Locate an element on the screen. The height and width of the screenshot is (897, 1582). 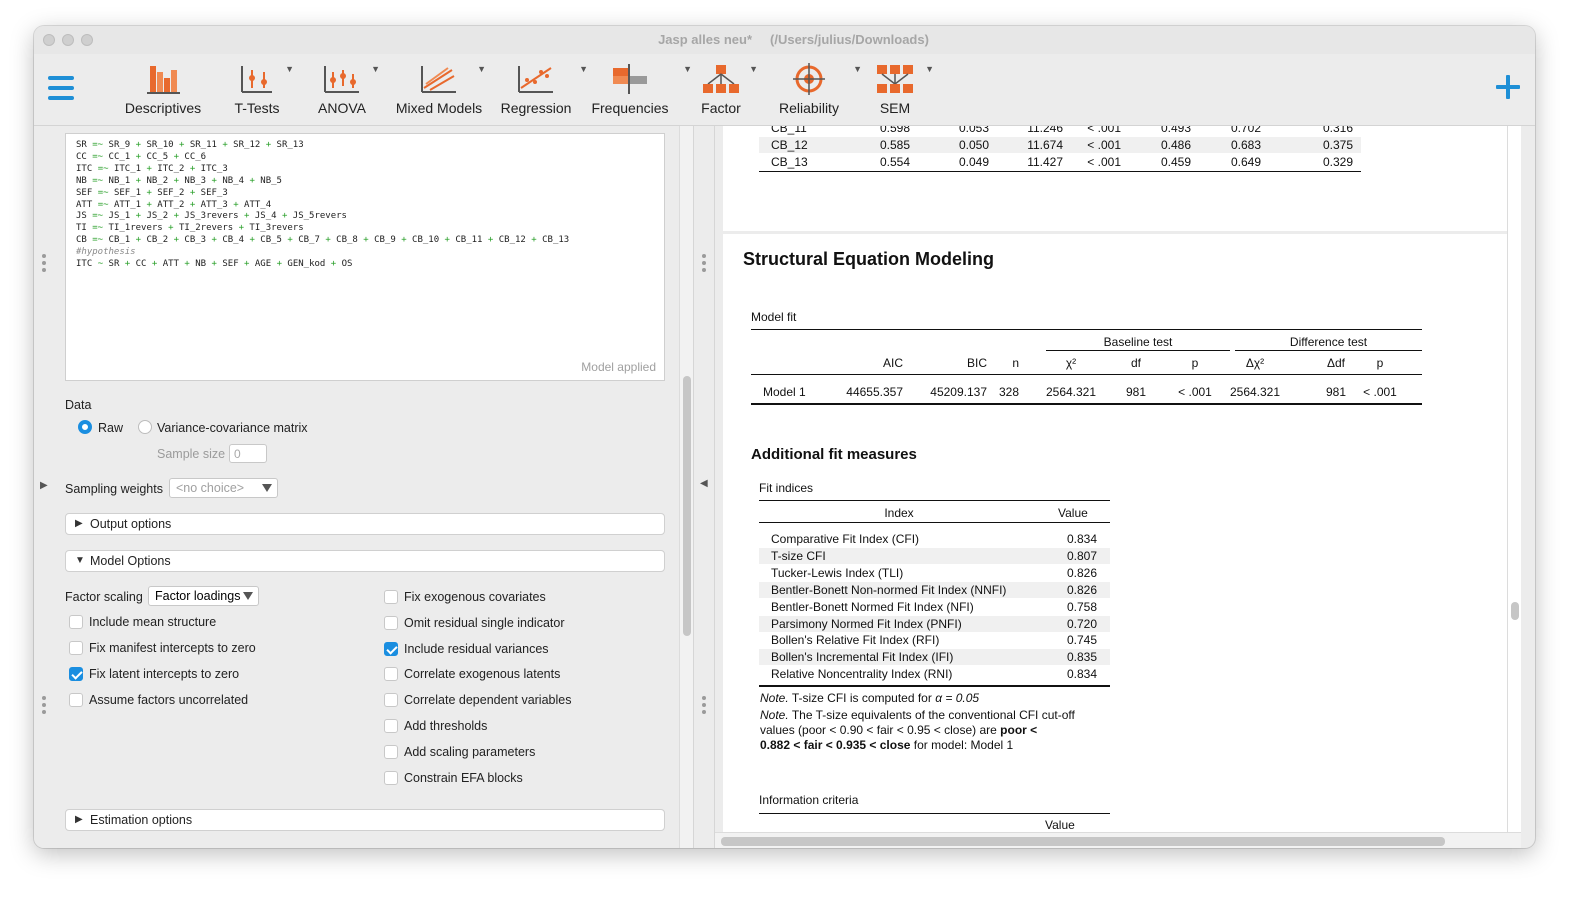
estimation-options-section: ▶ Estimation options is located at coordinates (365, 820).